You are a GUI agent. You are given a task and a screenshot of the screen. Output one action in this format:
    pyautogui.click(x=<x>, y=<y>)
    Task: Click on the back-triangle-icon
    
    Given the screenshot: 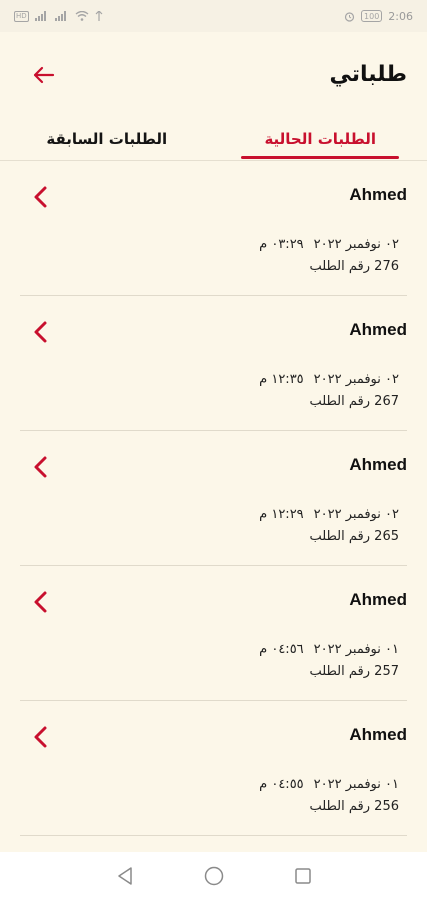 What is the action you would take?
    pyautogui.click(x=124, y=876)
    